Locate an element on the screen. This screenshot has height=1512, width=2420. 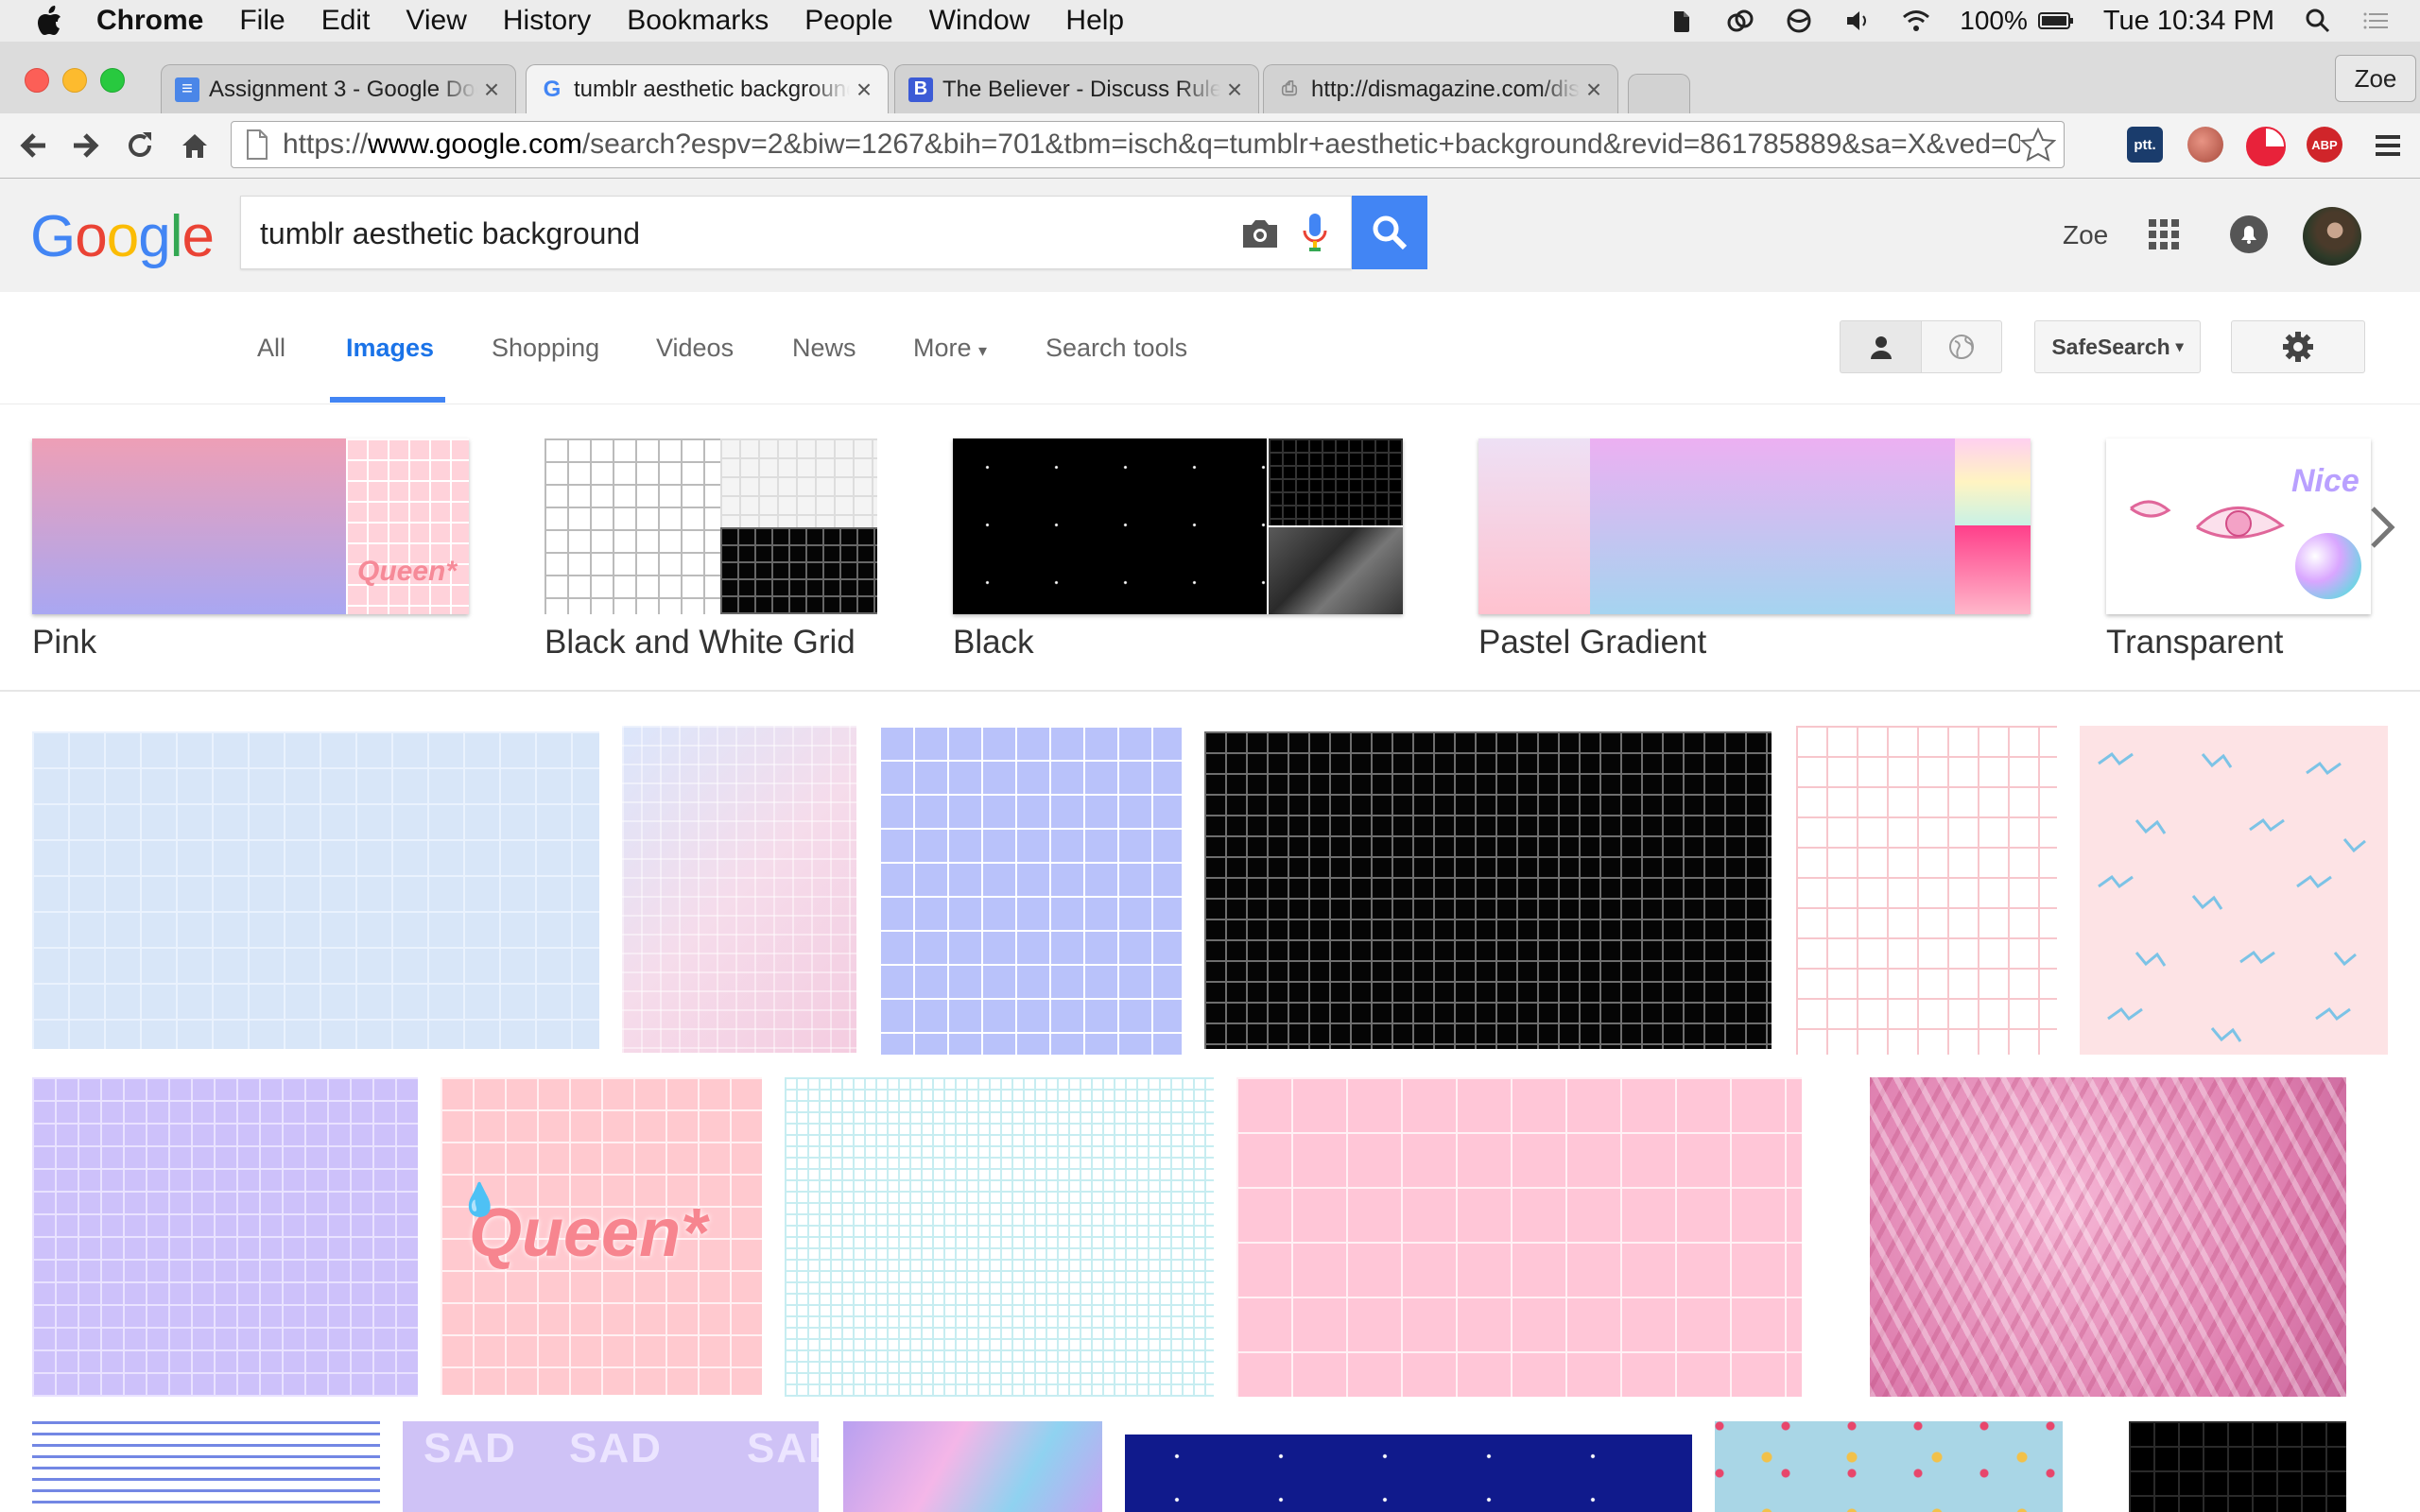
chevron-right-icon is located at coordinates (2382, 527).